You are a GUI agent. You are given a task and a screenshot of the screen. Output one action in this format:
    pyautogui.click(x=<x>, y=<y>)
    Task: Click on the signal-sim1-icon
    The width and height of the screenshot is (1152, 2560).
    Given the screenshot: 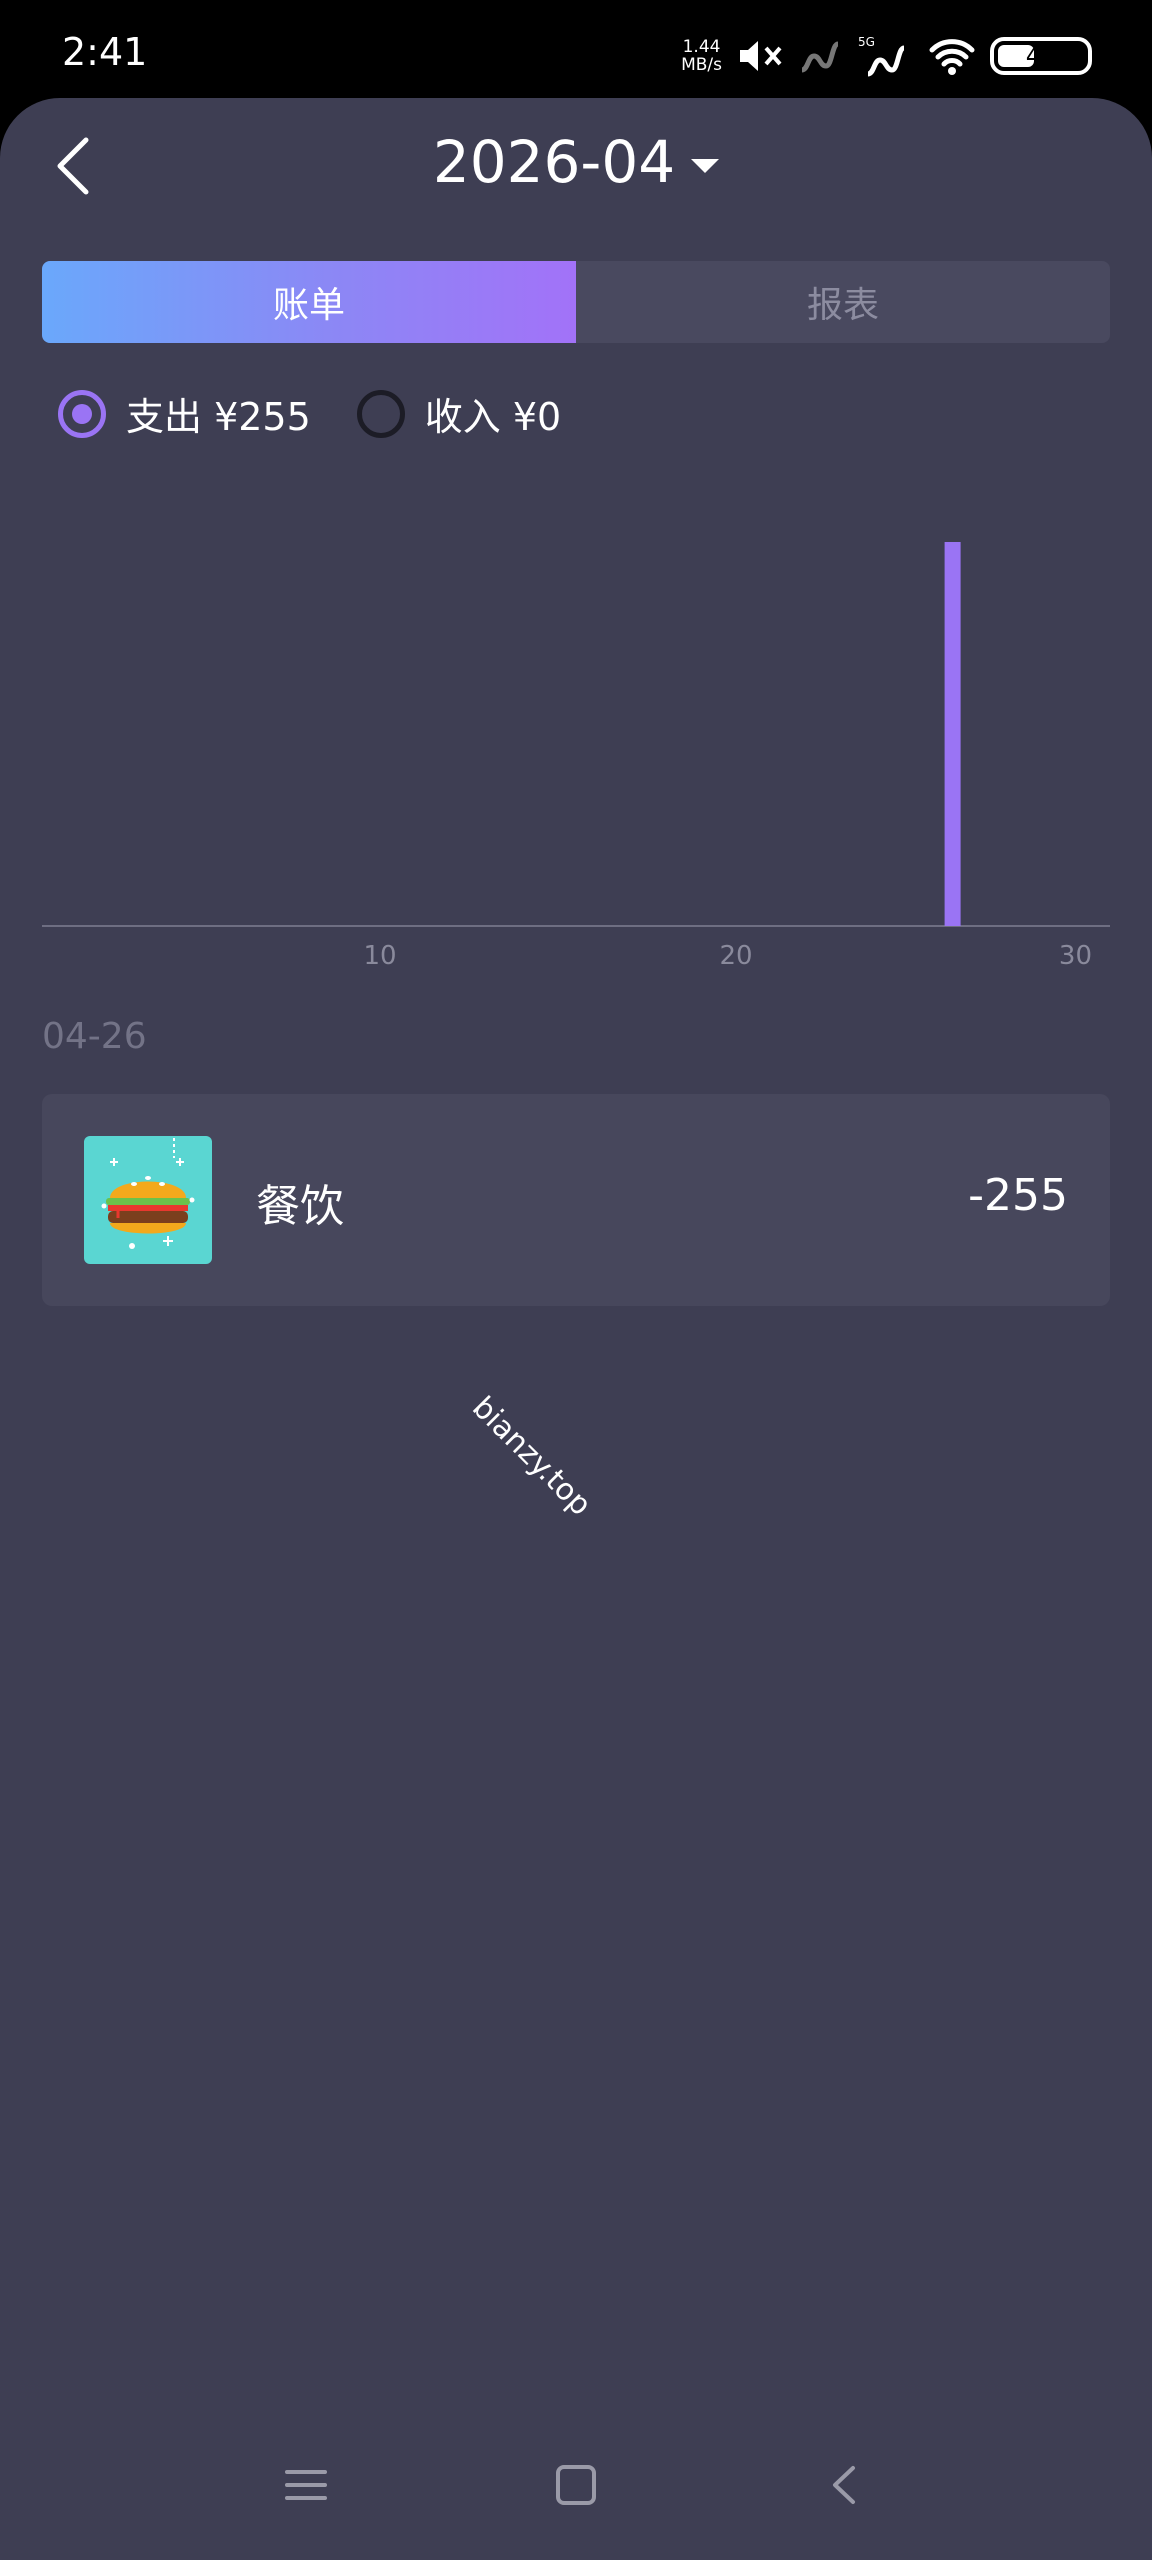 What is the action you would take?
    pyautogui.click(x=821, y=56)
    